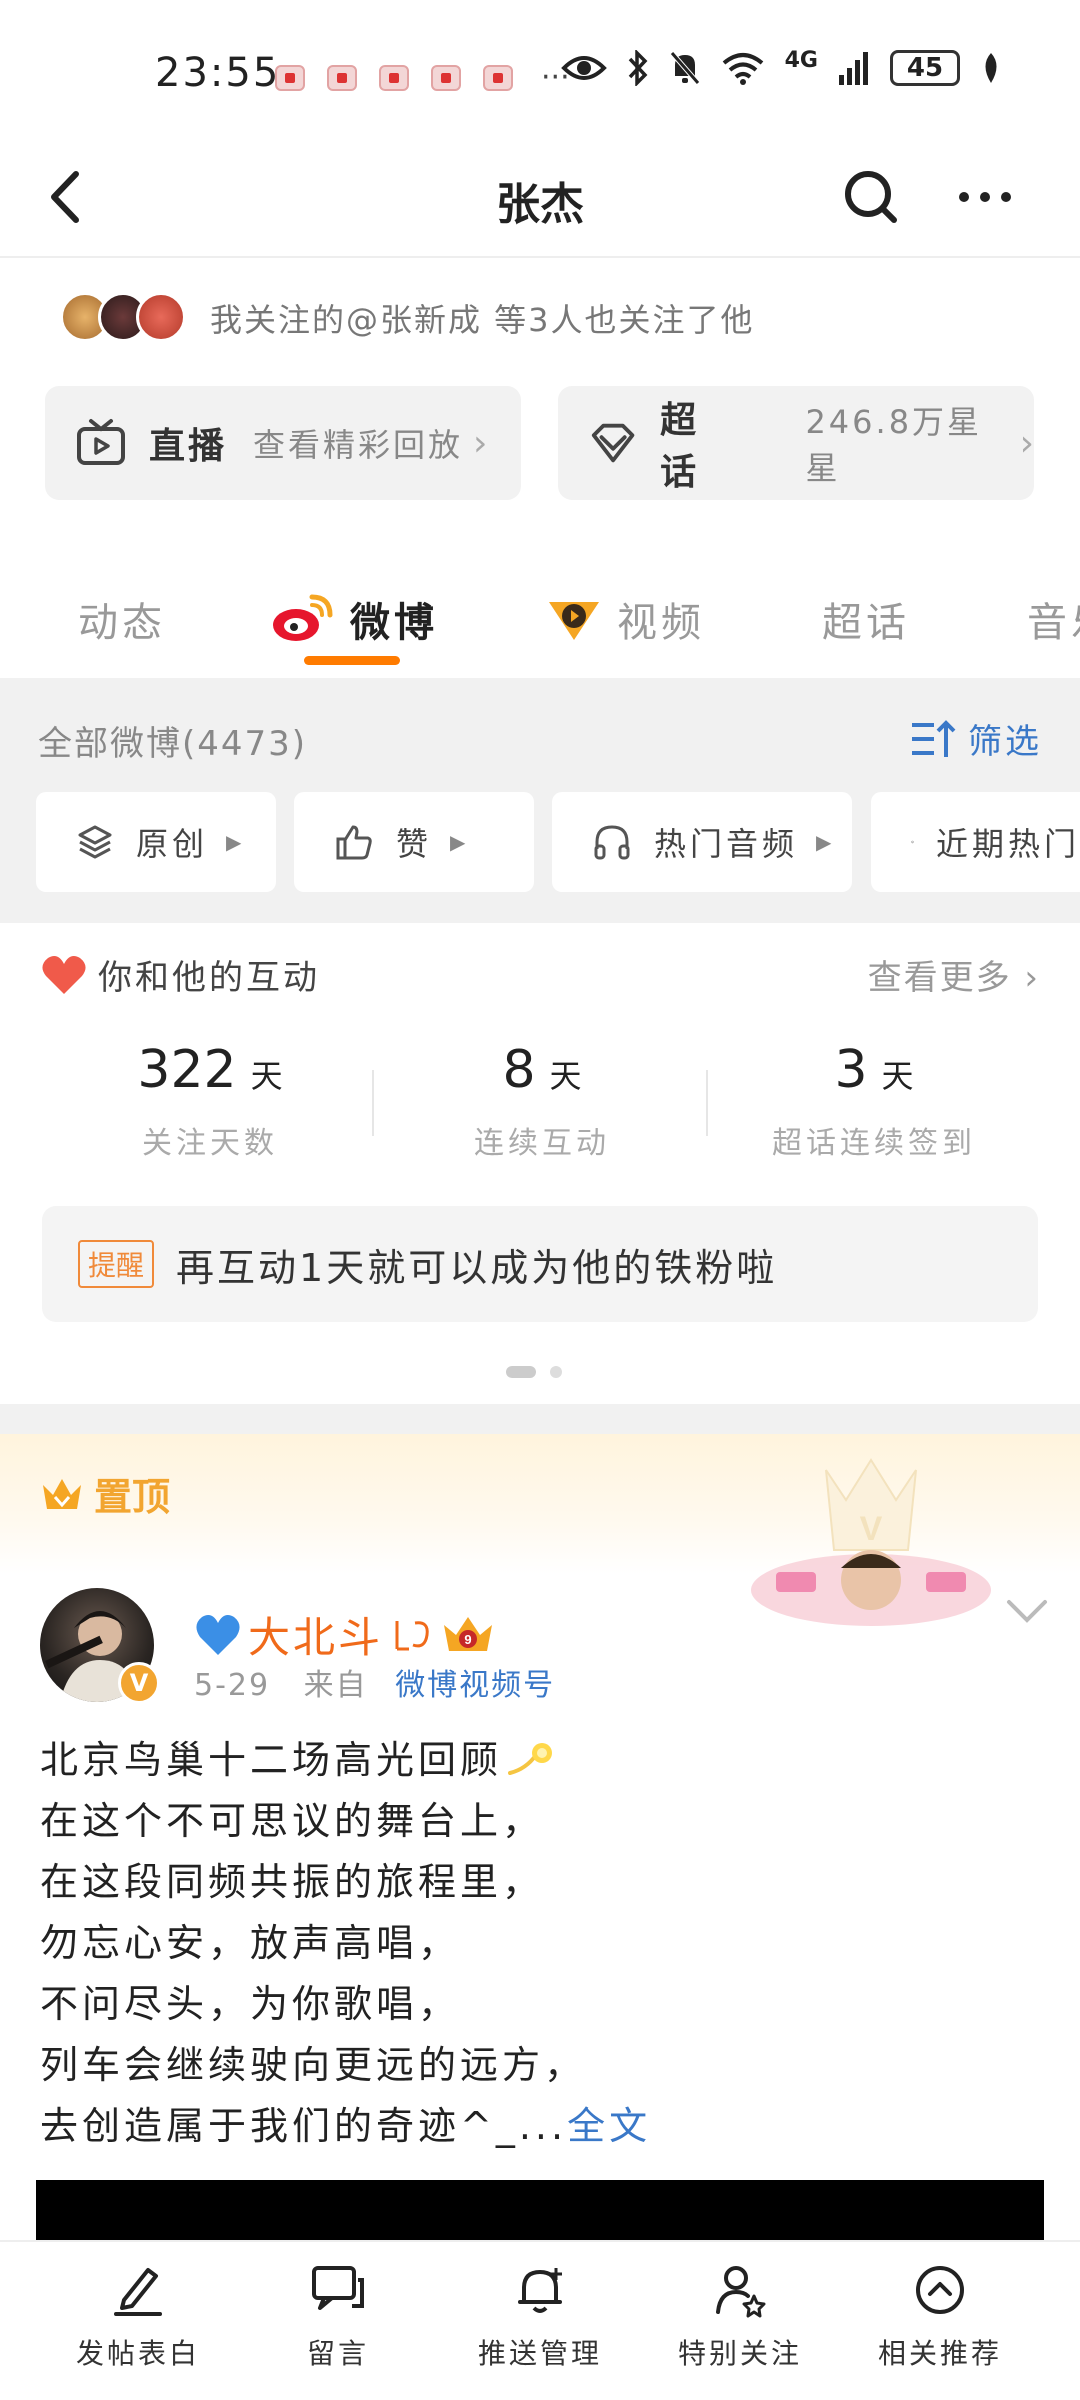 The image size is (1080, 2400). I want to click on post-line: 不问尽头，为你歌唱，, so click(250, 2004).